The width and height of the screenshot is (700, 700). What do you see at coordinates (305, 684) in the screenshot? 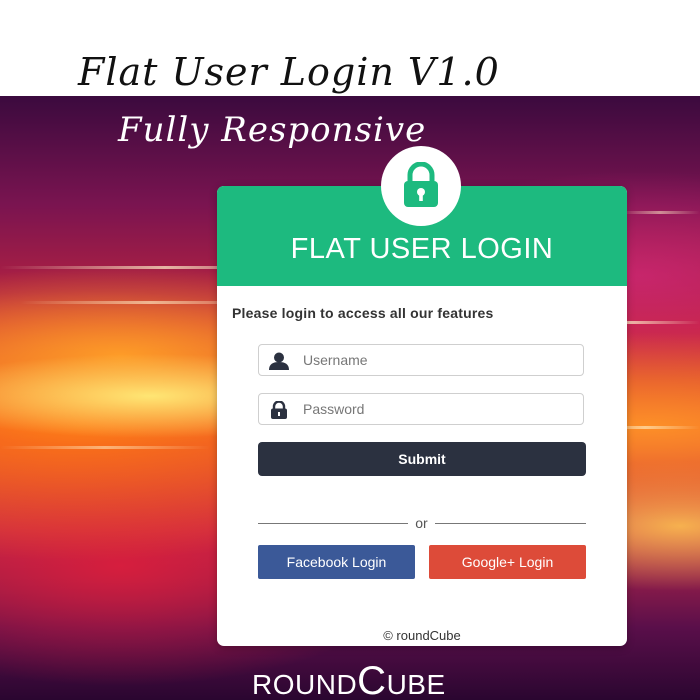
I see `brand-prefix: ROUND` at bounding box center [305, 684].